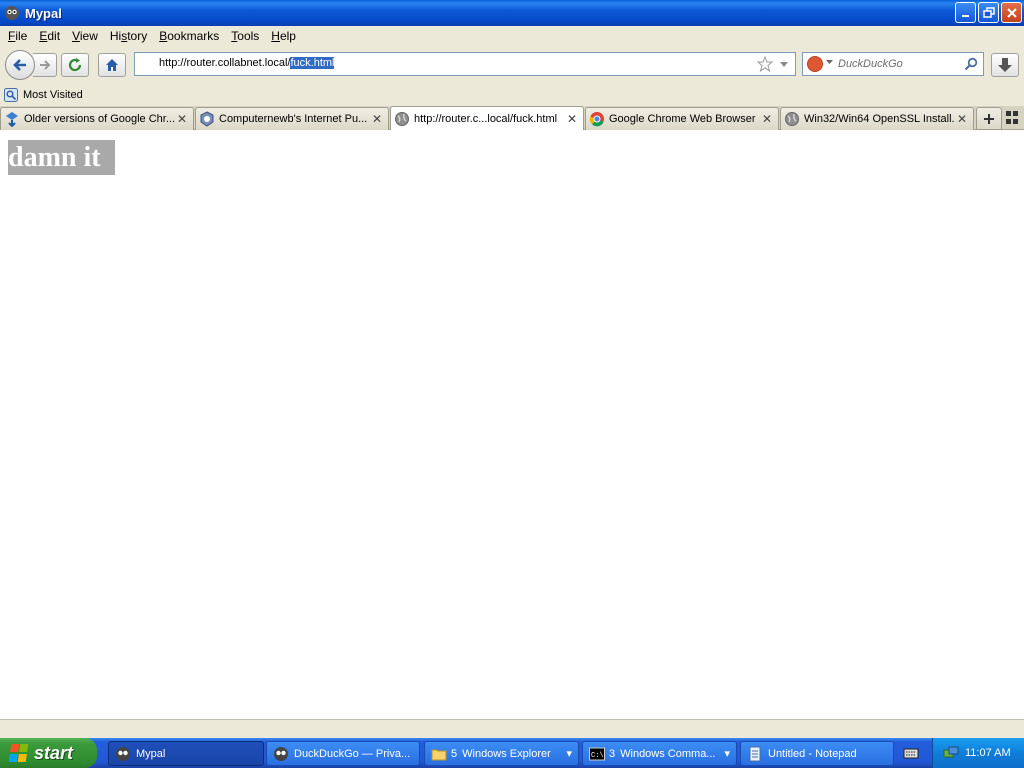 Image resolution: width=1024 pixels, height=768 pixels. Describe the element at coordinates (454, 753) in the screenshot. I see `task-count: 5` at that location.